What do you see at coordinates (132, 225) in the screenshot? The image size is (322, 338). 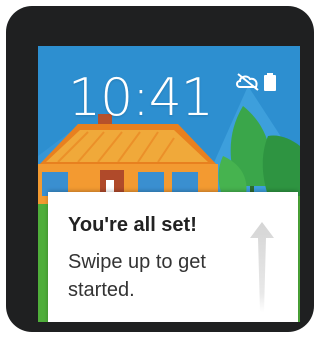 I see `card-title: You're all set!` at bounding box center [132, 225].